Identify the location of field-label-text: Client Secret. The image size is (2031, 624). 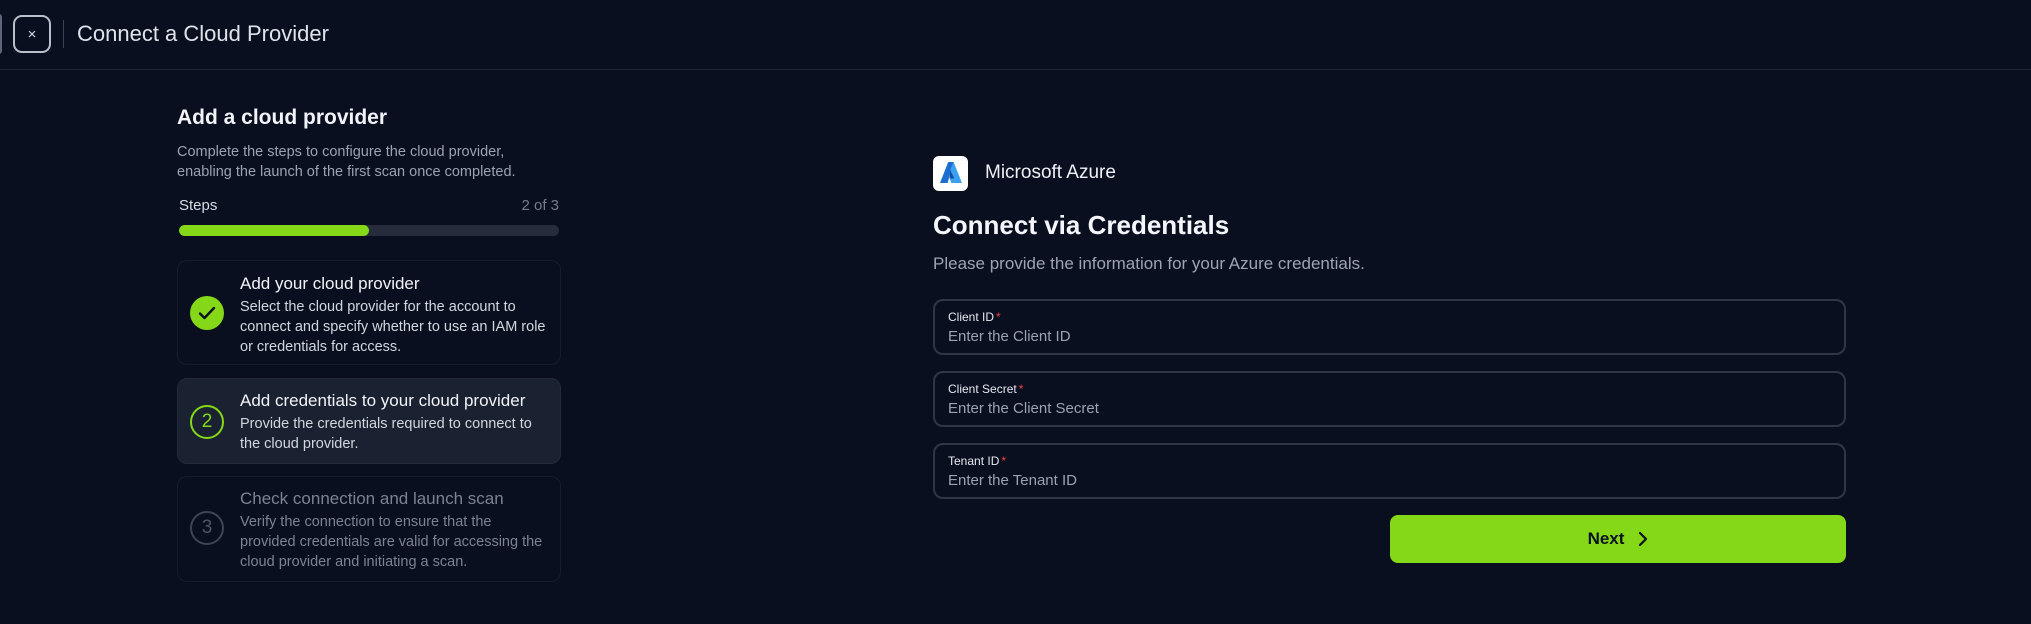
(982, 389).